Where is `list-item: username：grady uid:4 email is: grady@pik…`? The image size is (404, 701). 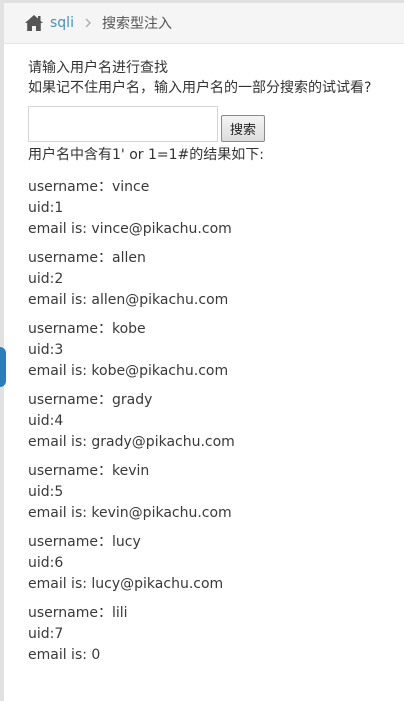
list-item: username：grady uid:4 email is: grady@pik… is located at coordinates (213, 421).